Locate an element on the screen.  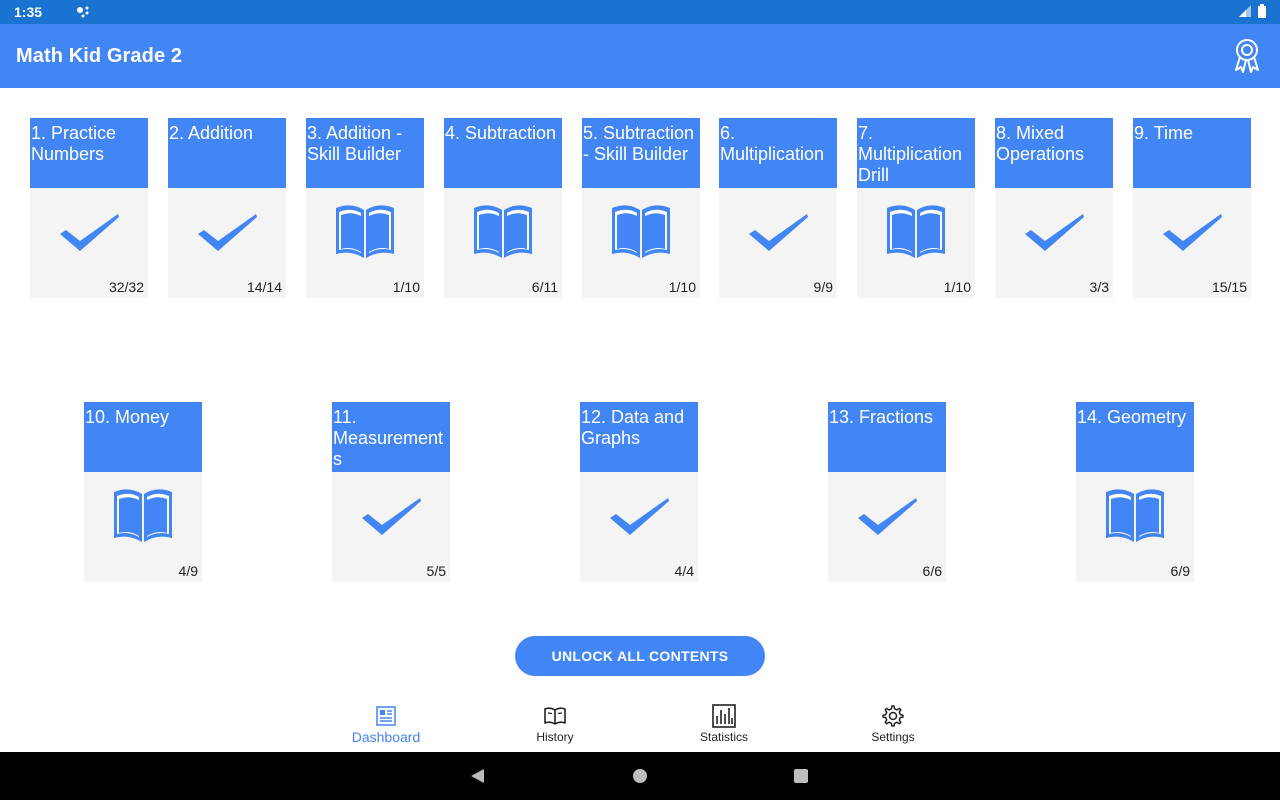
nav-dashboard: Dashboard is located at coordinates (386, 724).